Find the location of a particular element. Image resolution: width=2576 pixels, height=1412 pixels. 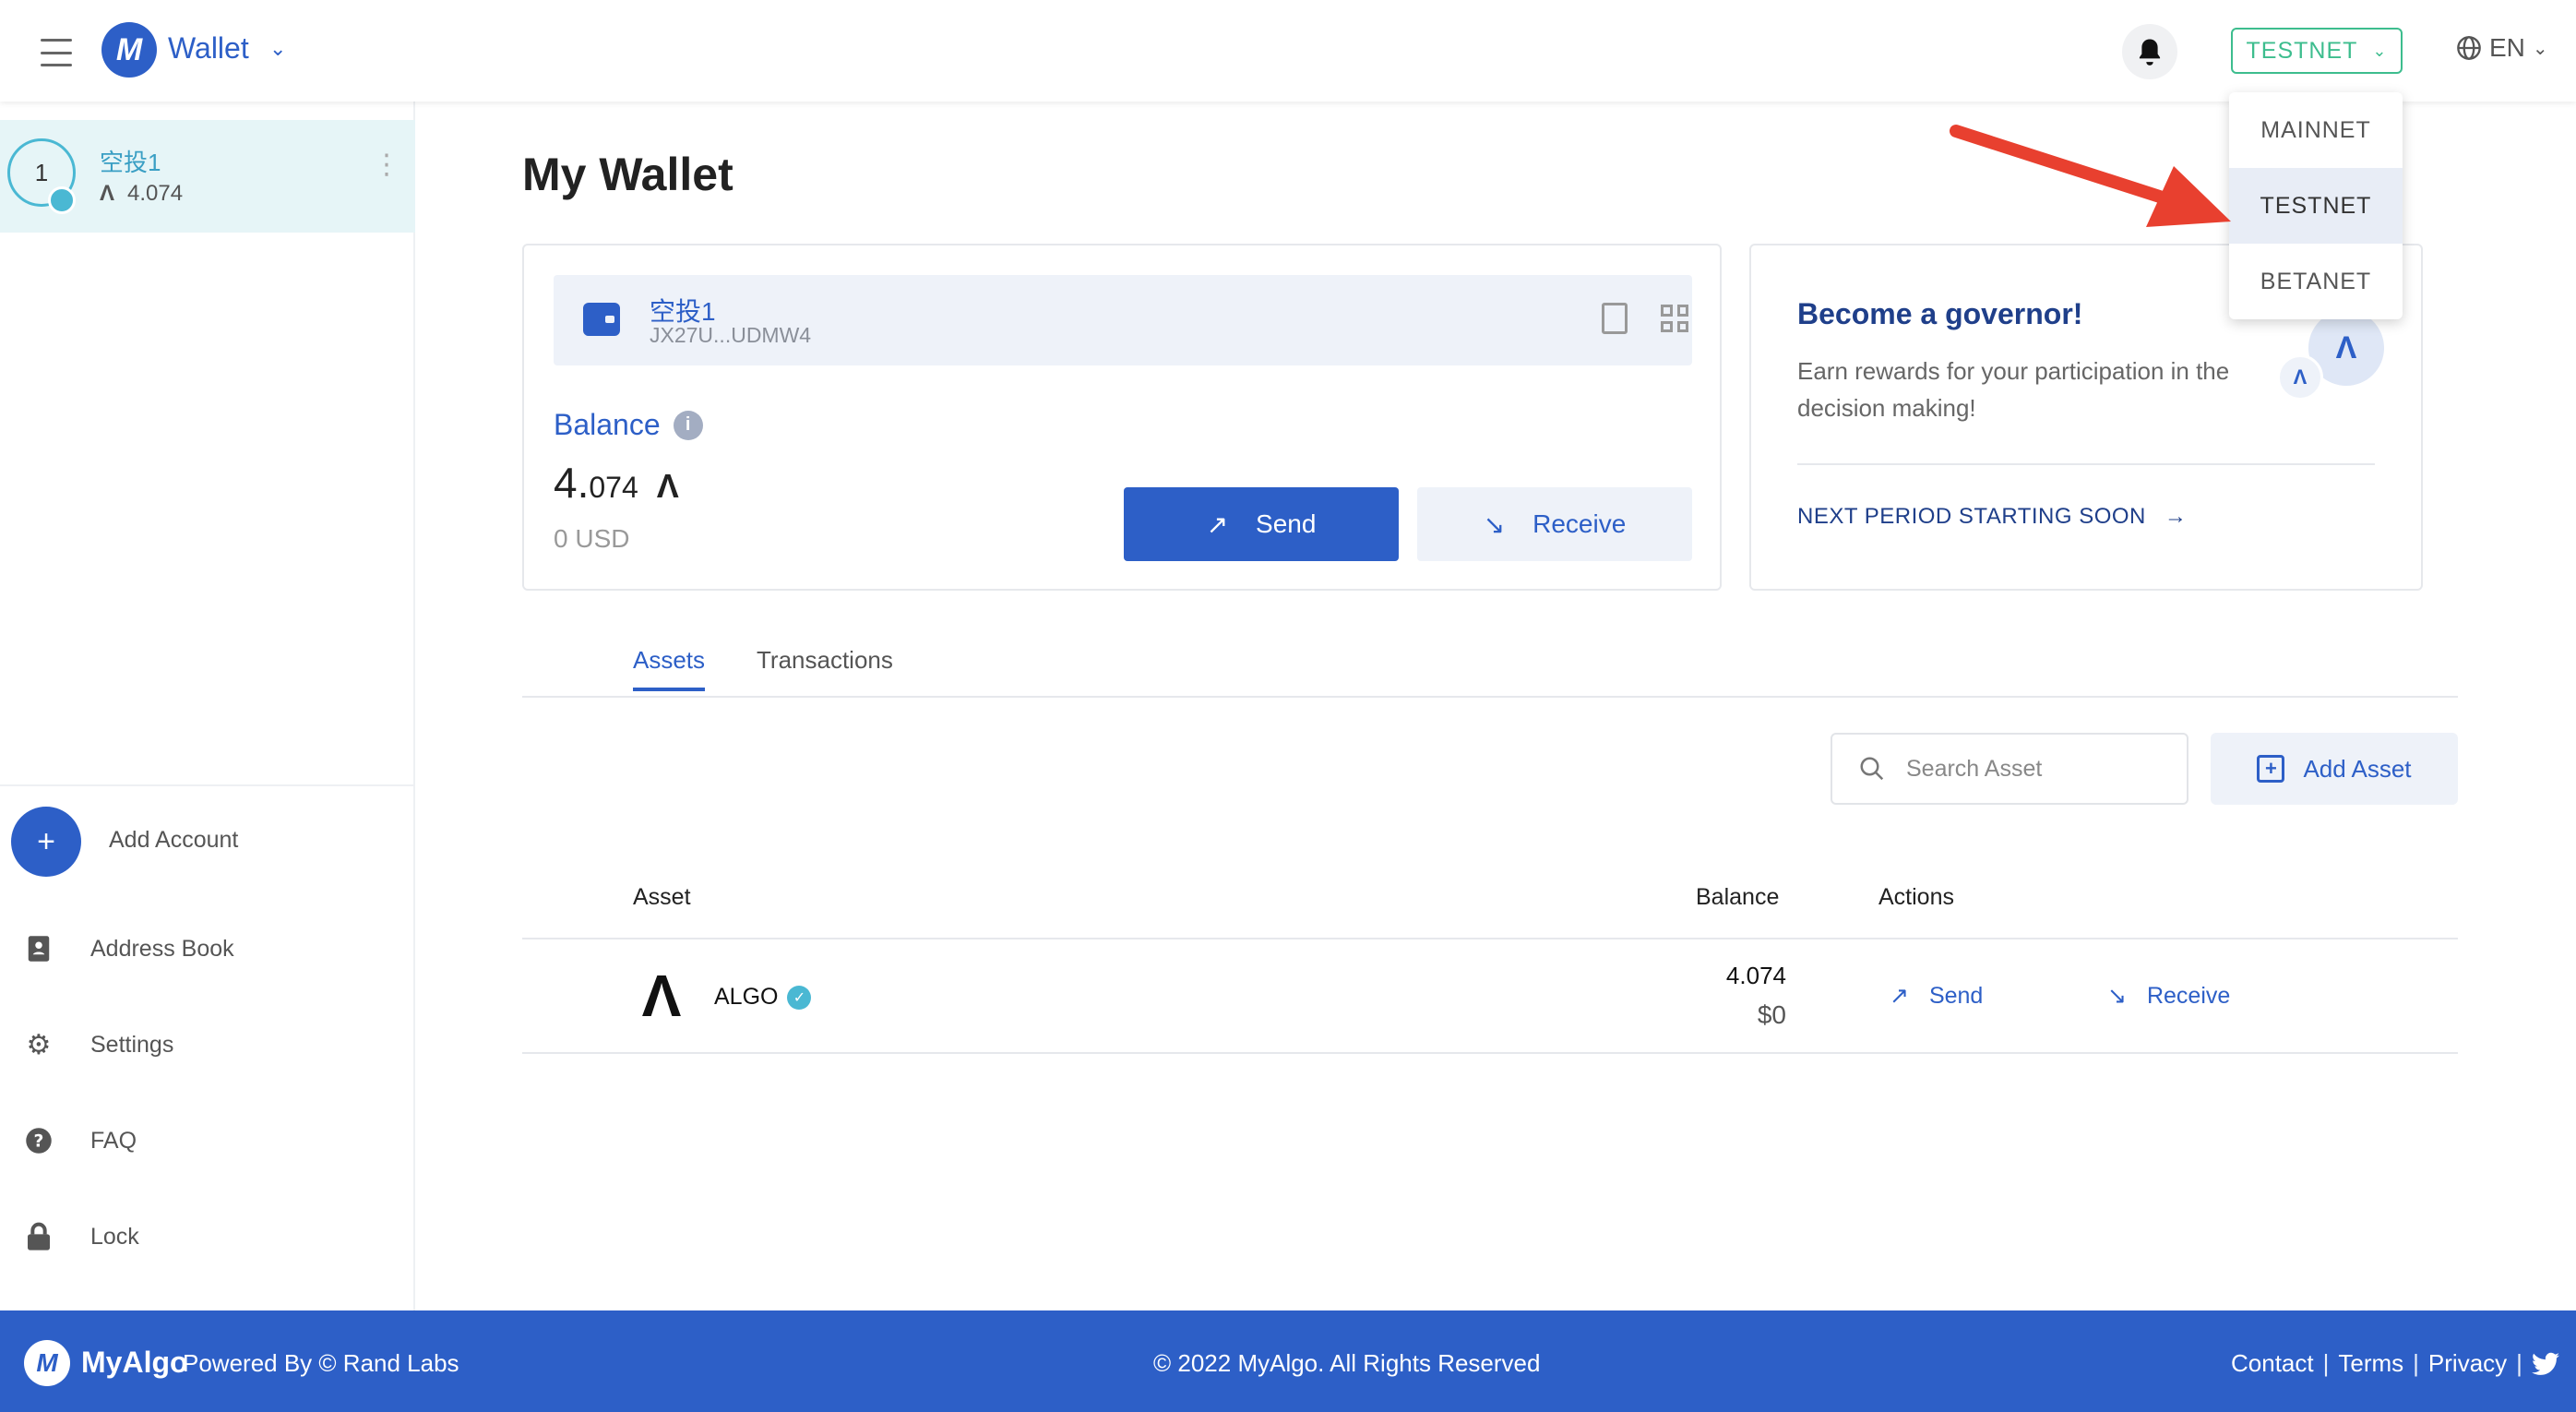

network-select: TESTNET ⌄ is located at coordinates (2317, 51).